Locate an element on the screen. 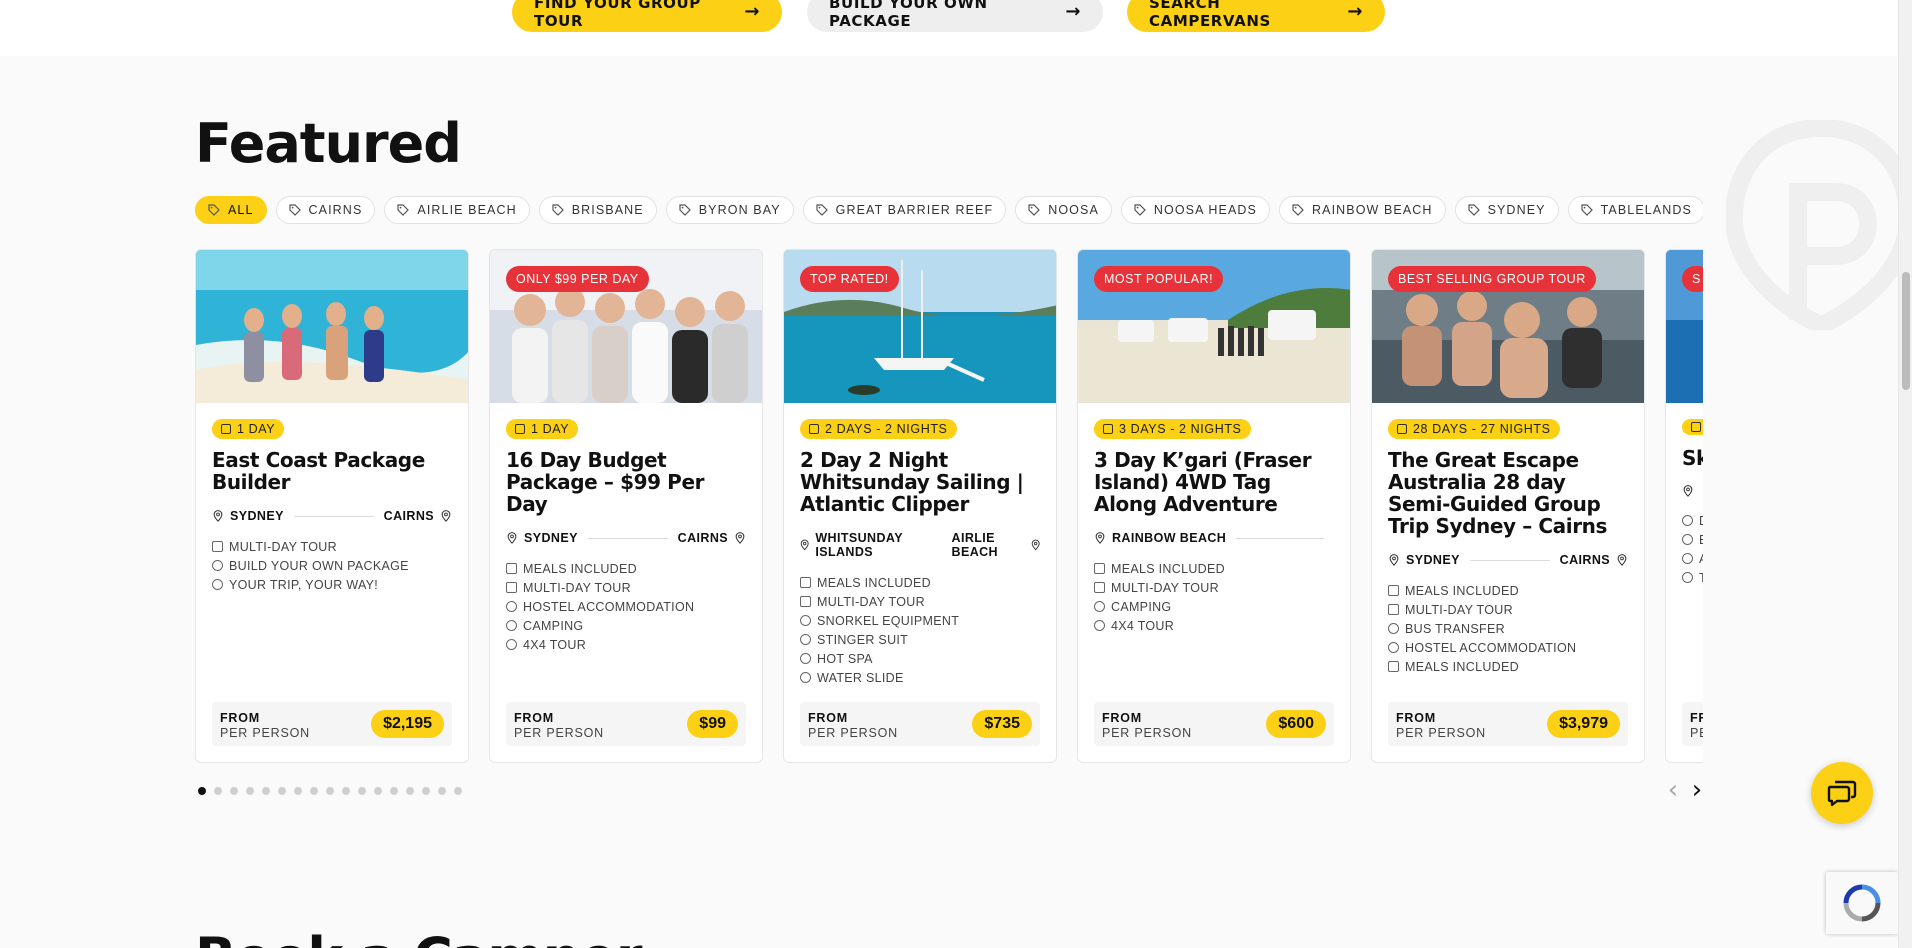 Image resolution: width=1912 pixels, height=948 pixels. chevron-left-icon: ‹ is located at coordinates (1673, 790).